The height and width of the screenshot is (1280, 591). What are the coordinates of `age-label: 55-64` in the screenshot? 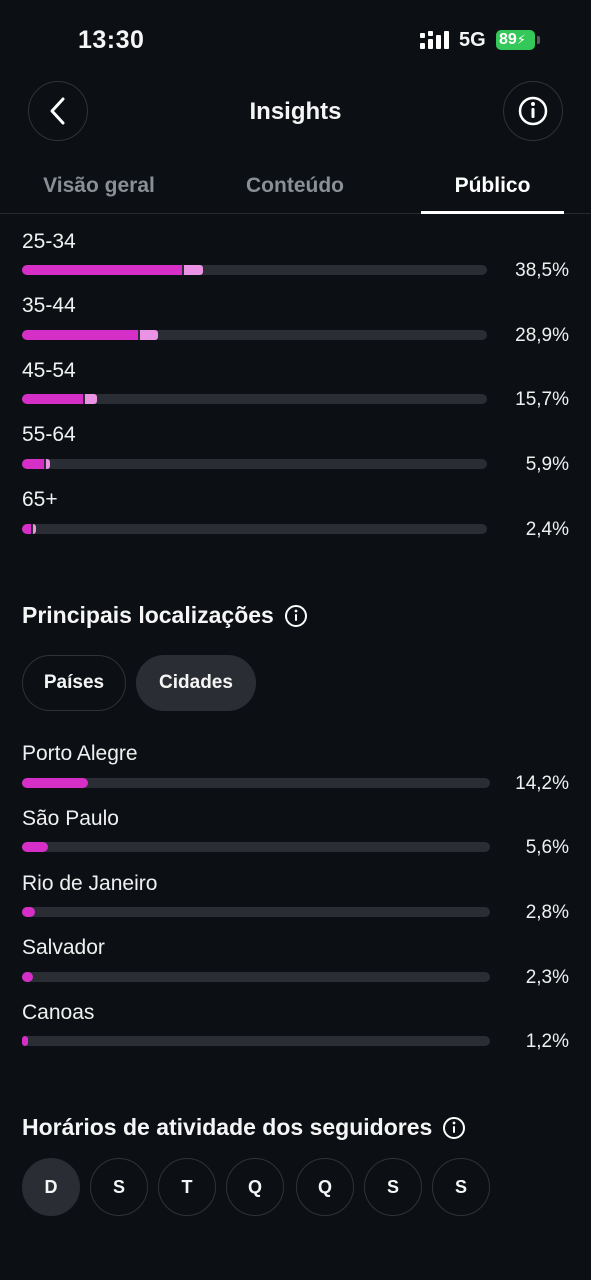 It's located at (49, 434).